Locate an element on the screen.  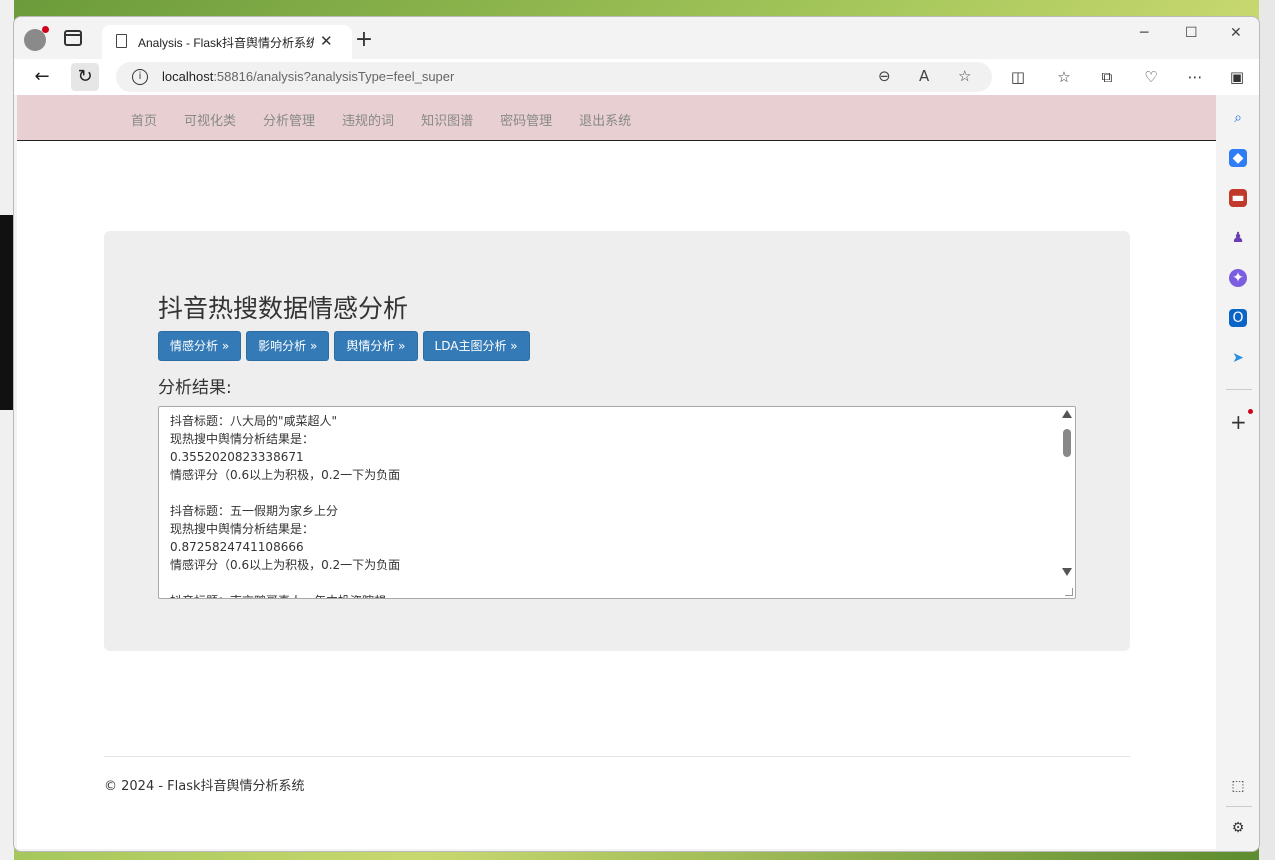
site-menu: 首页 可视化类 分析管理 违规的词 知识图谱 密码管理 退出系统 is located at coordinates (394, 119).